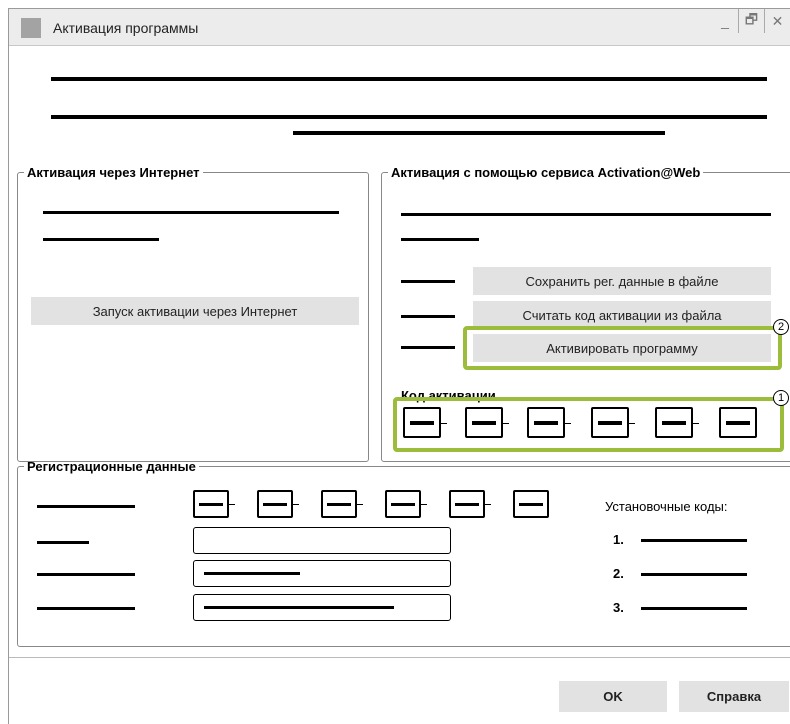 The width and height of the screenshot is (790, 724). I want to click on registration-data-legend: Регистрационные данные, so click(111, 466).